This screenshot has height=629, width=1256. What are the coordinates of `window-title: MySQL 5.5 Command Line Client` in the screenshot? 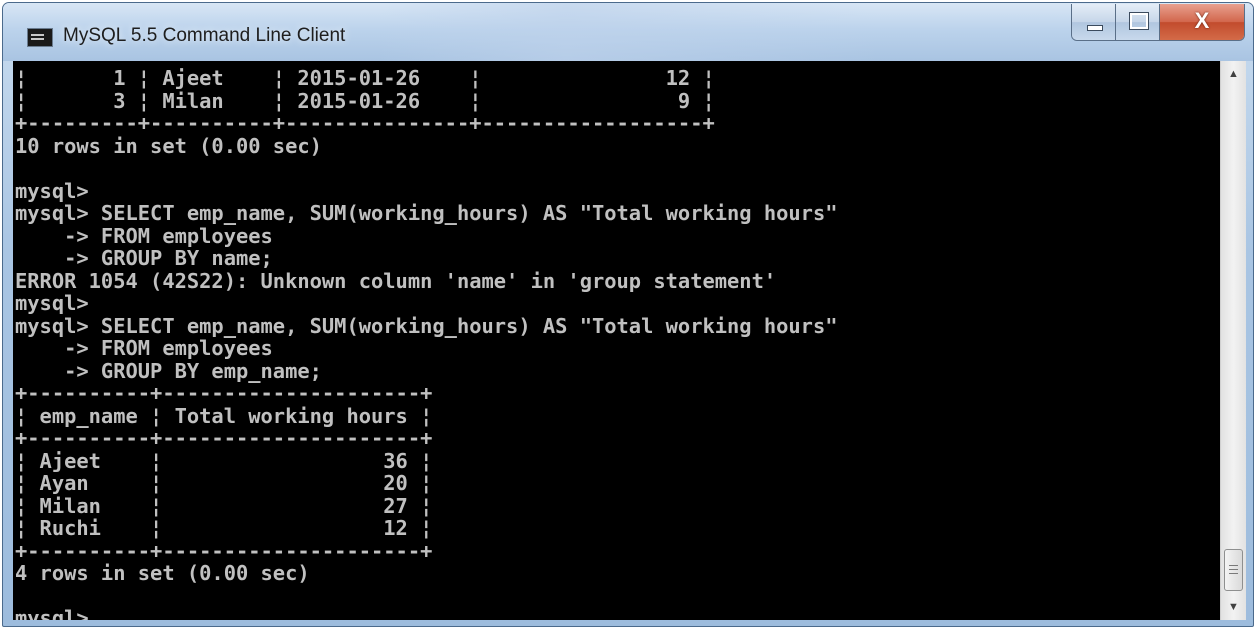 It's located at (204, 35).